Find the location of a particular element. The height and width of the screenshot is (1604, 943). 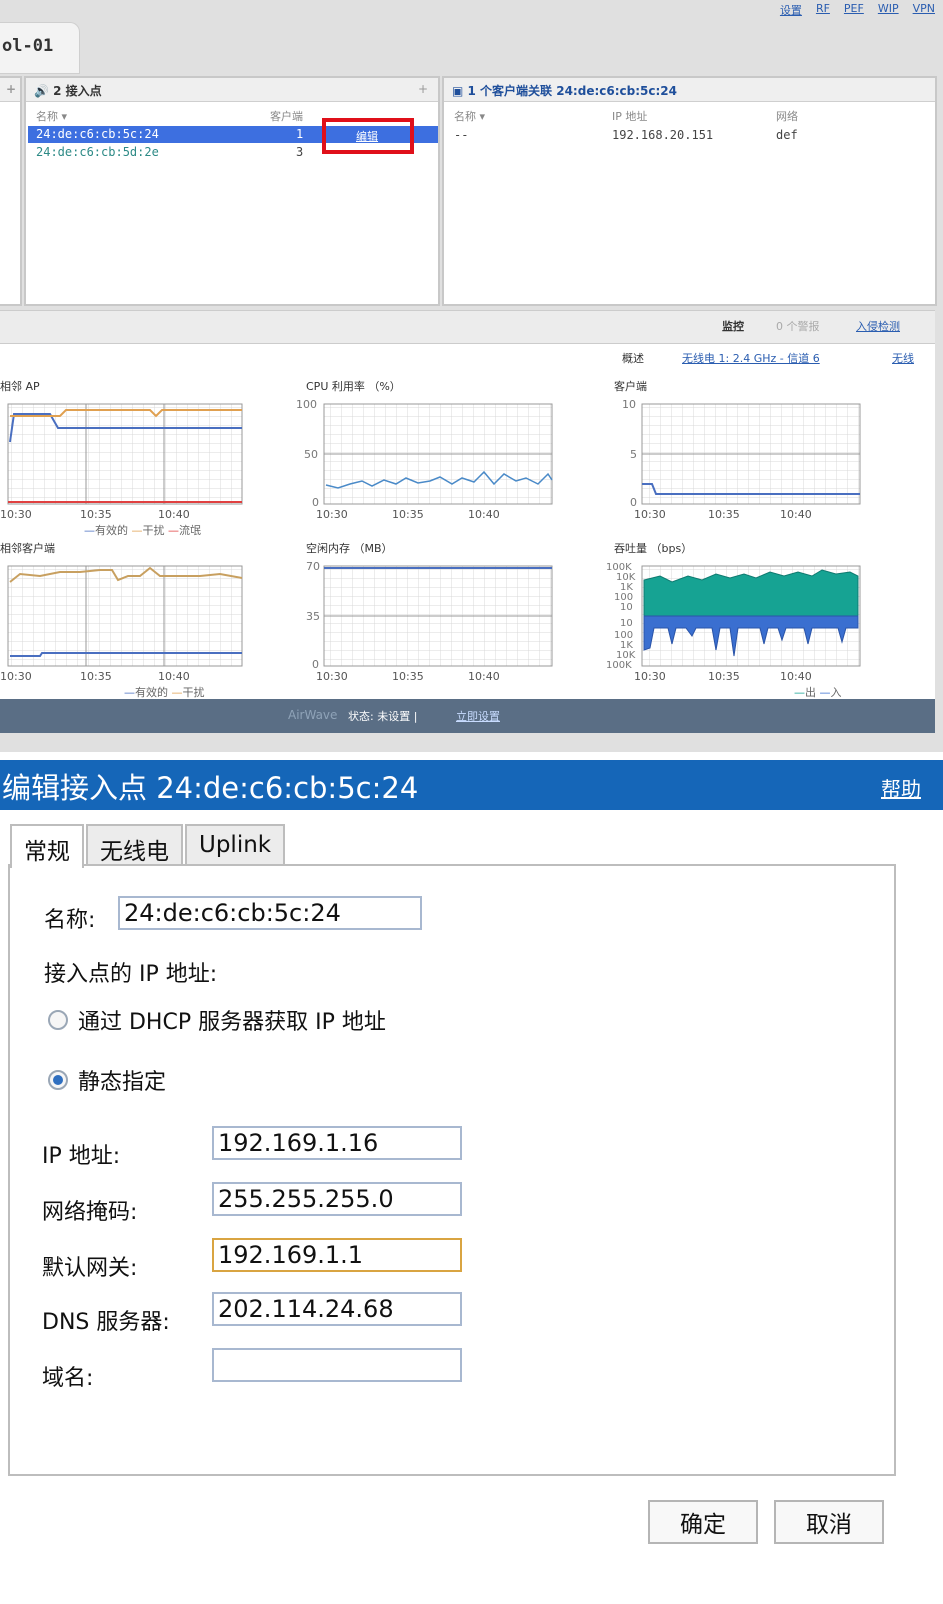

monitor-label: 监控 is located at coordinates (733, 326).